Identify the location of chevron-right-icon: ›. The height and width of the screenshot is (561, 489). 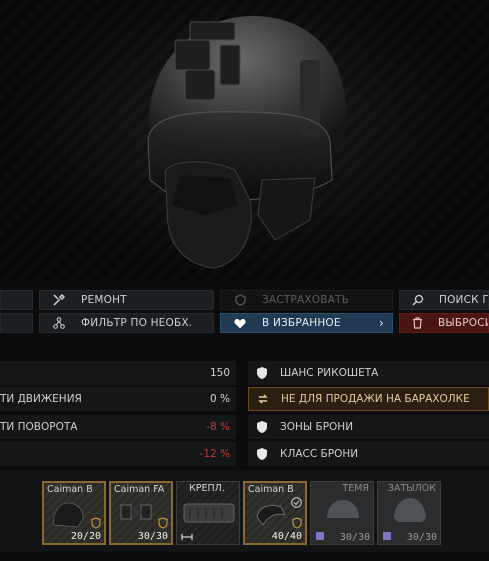
(381, 323).